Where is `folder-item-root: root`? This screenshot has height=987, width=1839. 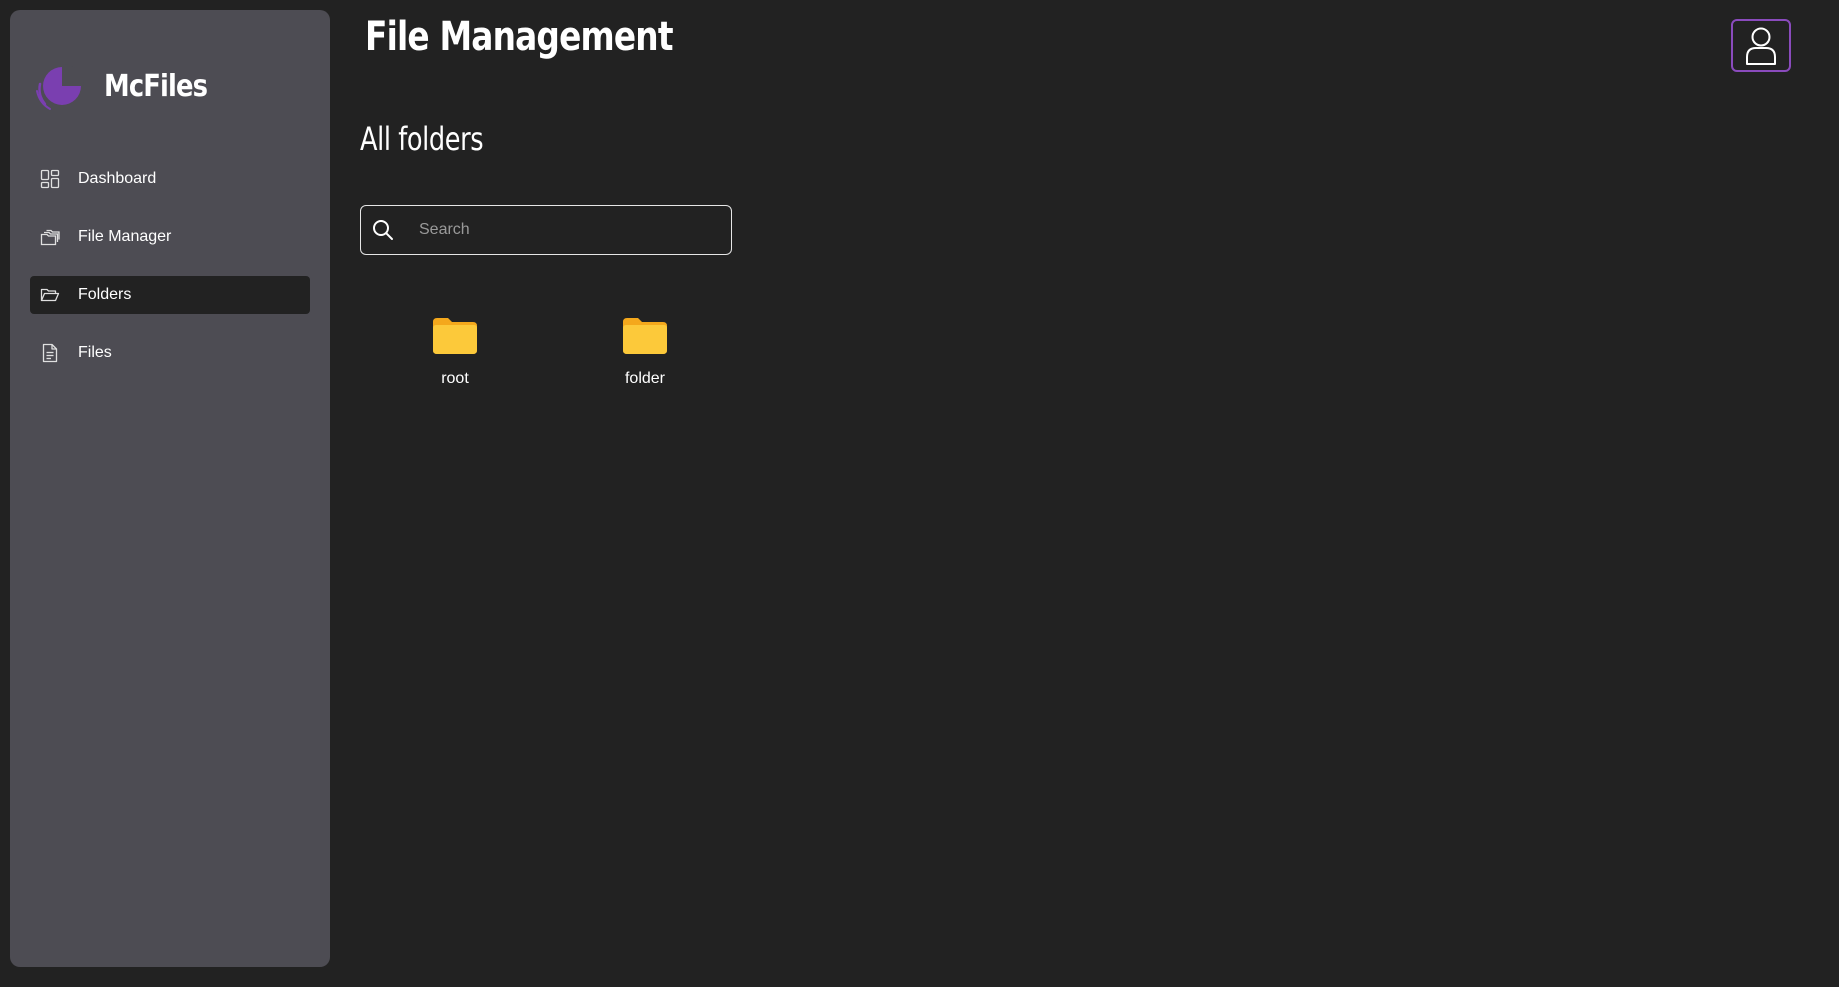 folder-item-root: root is located at coordinates (455, 353).